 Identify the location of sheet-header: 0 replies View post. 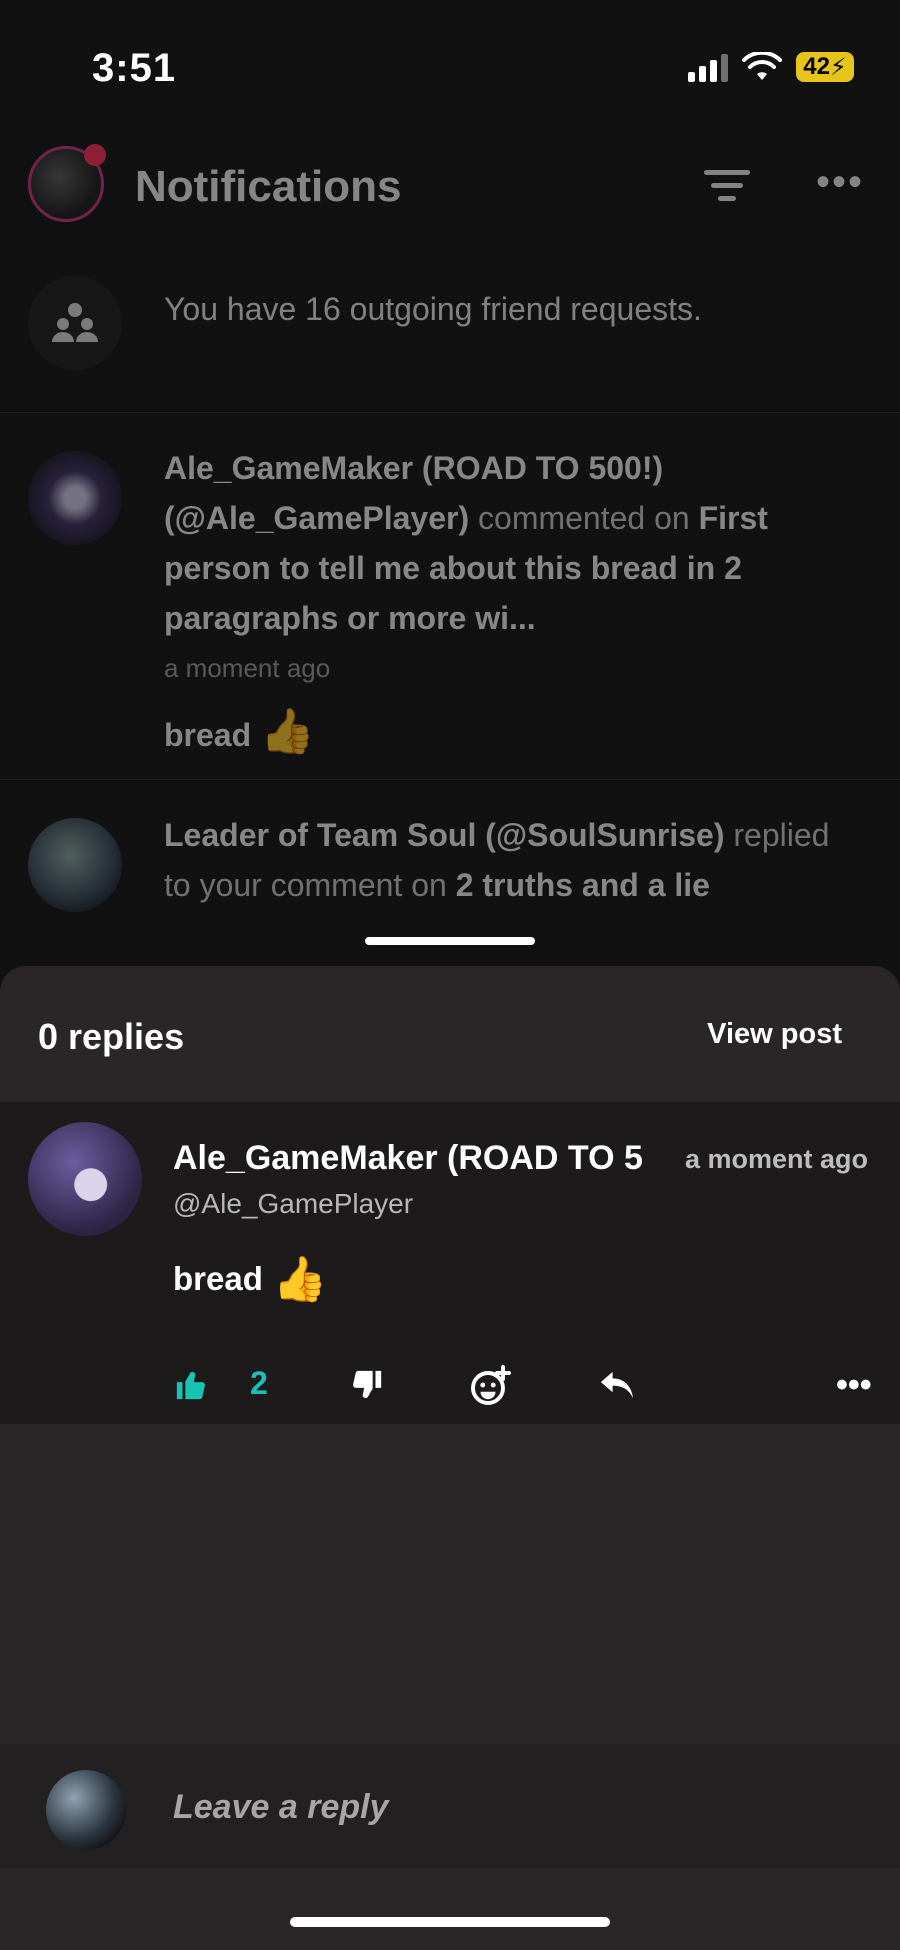
(450, 1034).